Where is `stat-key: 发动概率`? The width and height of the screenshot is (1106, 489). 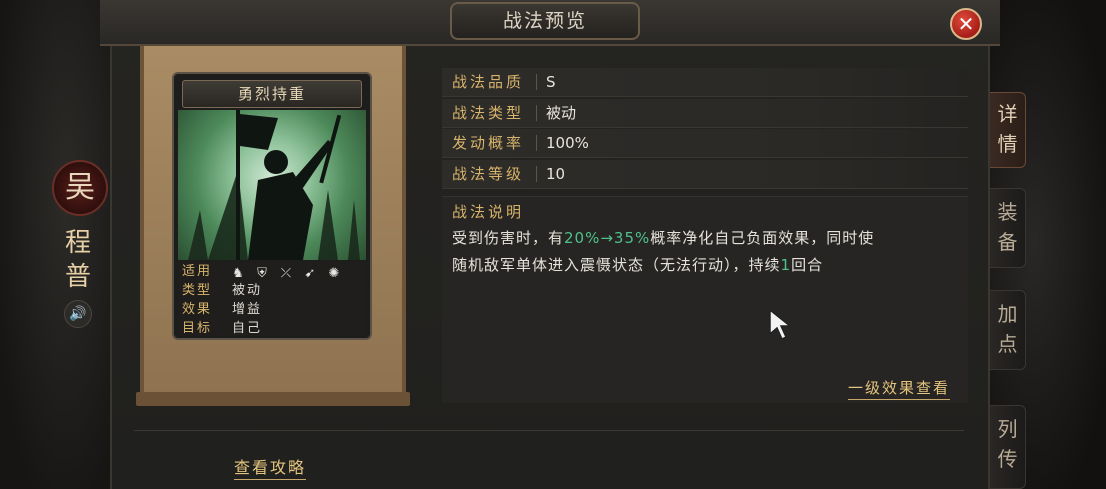
stat-key: 发动概率 is located at coordinates (488, 143).